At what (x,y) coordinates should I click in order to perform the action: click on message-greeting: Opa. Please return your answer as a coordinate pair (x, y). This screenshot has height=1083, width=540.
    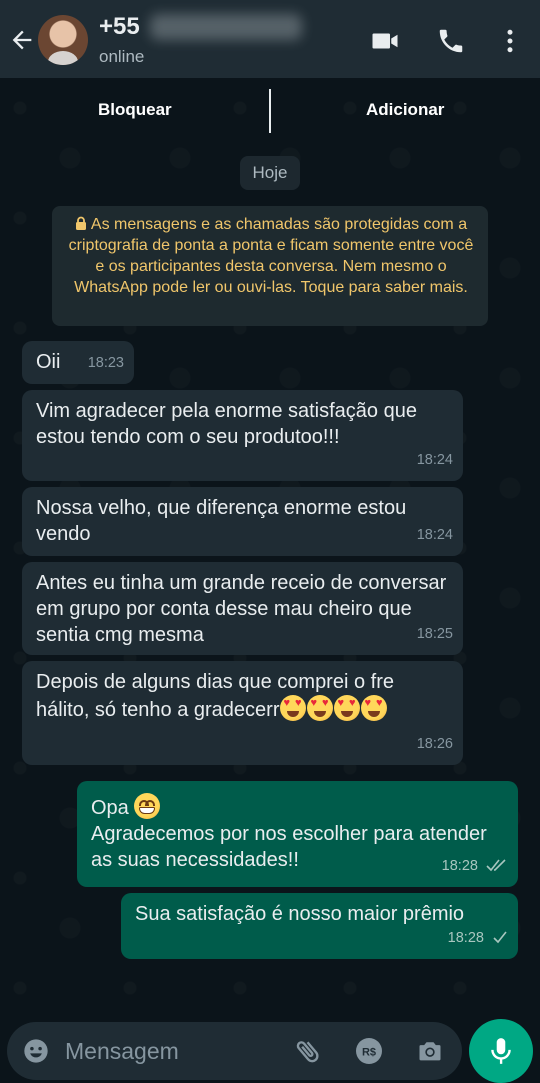
    Looking at the image, I should click on (110, 808).